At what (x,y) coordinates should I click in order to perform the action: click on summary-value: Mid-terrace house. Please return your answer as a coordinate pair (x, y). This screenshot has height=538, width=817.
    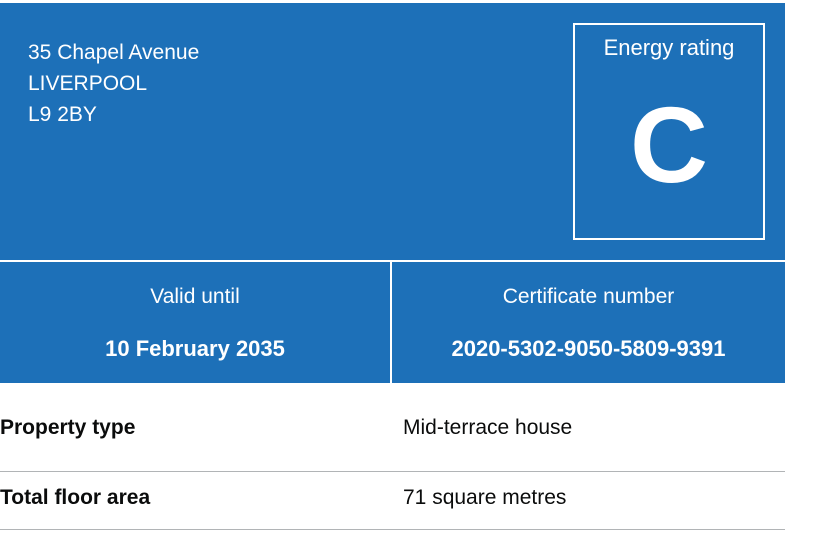
    Looking at the image, I should click on (488, 427).